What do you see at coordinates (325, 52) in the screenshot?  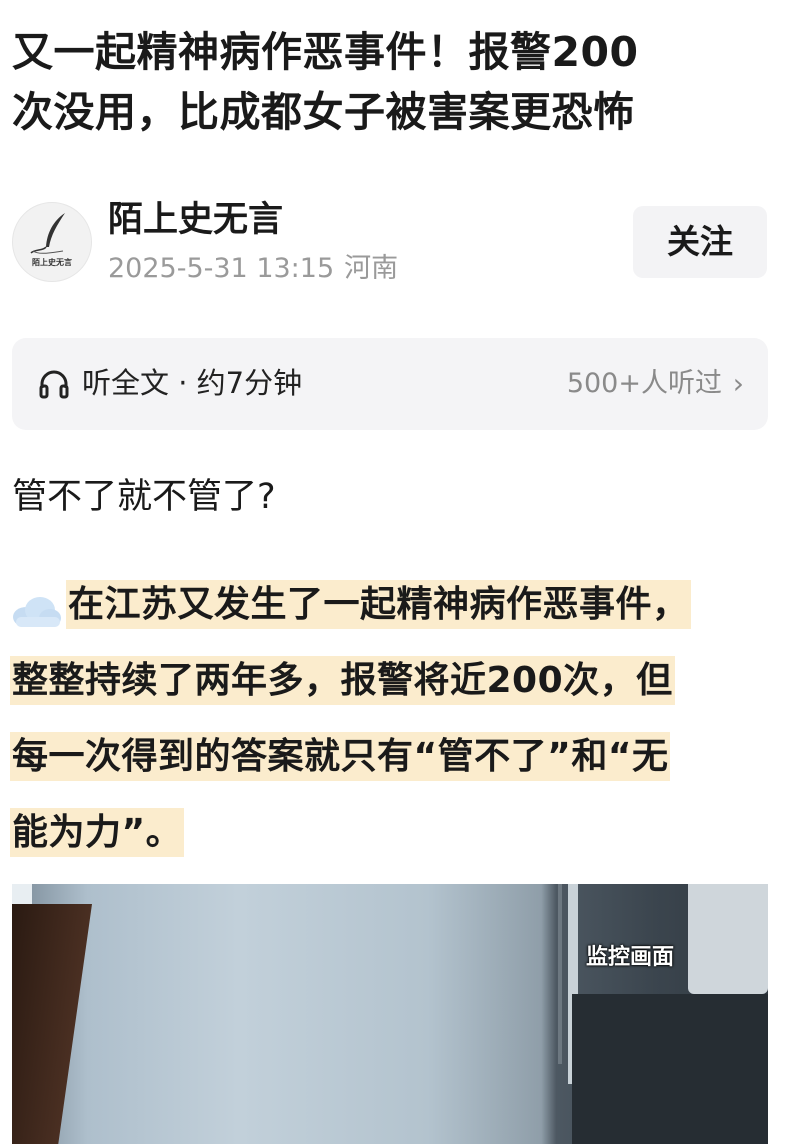 I see `article-title-line: 又一起精神病作恶事件！报警200` at bounding box center [325, 52].